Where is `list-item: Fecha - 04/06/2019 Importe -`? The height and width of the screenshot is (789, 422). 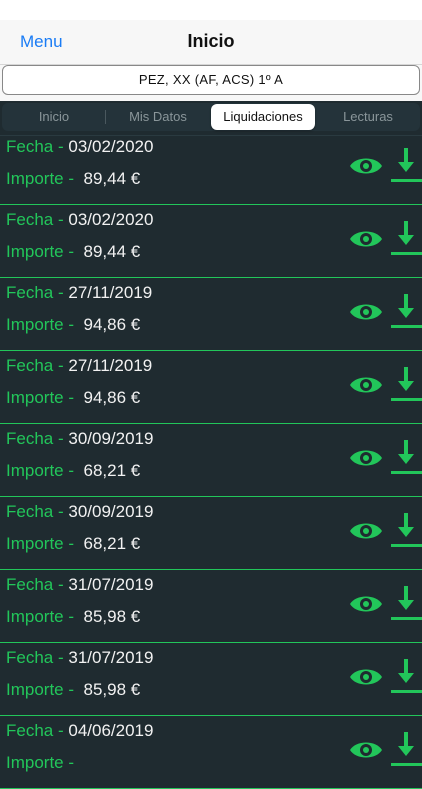 list-item: Fecha - 04/06/2019 Importe - is located at coordinates (211, 752).